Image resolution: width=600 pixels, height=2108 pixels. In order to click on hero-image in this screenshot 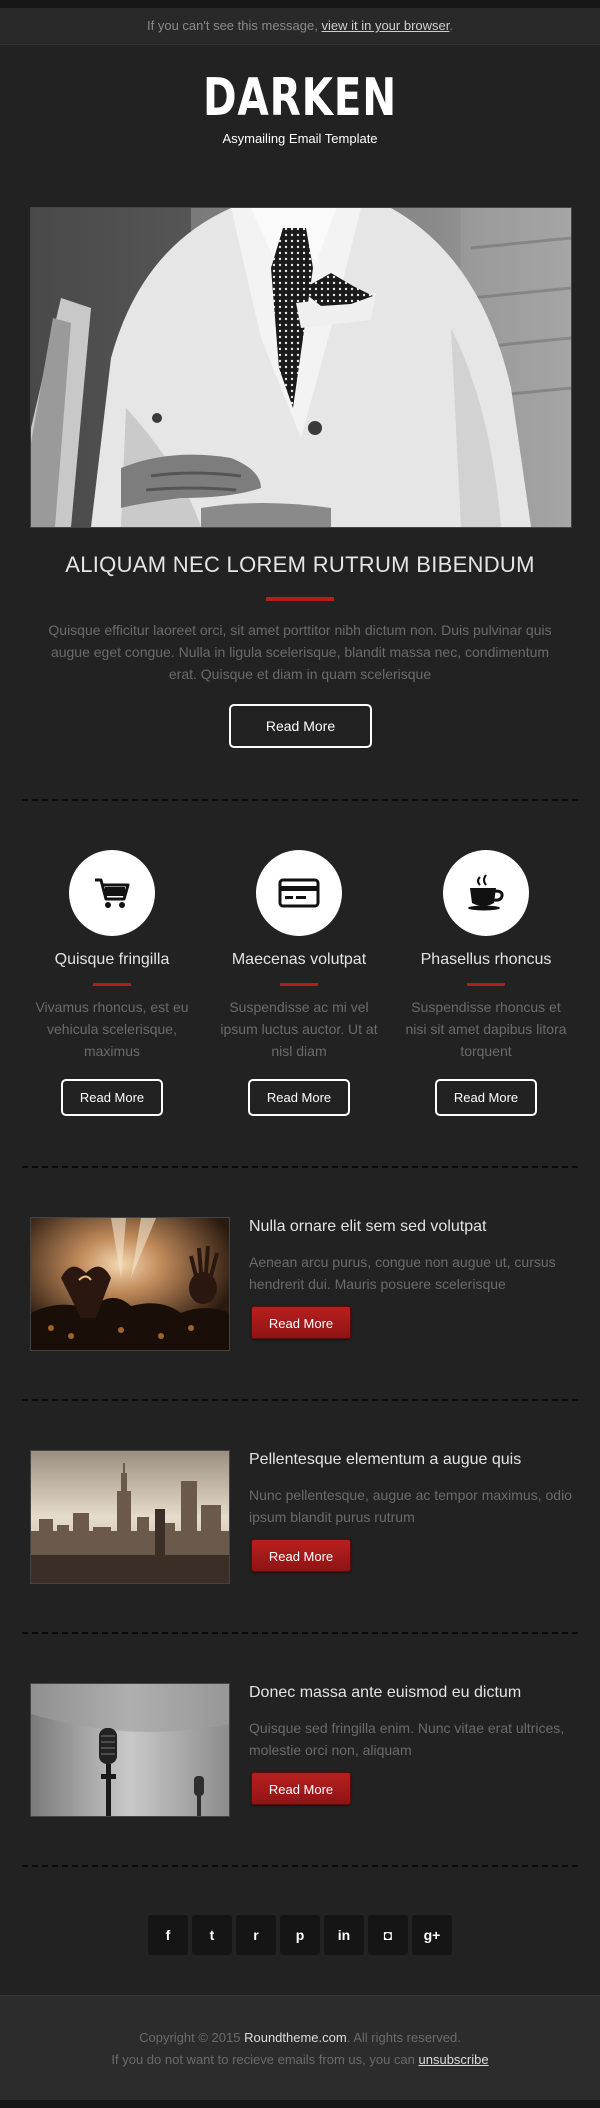, I will do `click(301, 367)`.